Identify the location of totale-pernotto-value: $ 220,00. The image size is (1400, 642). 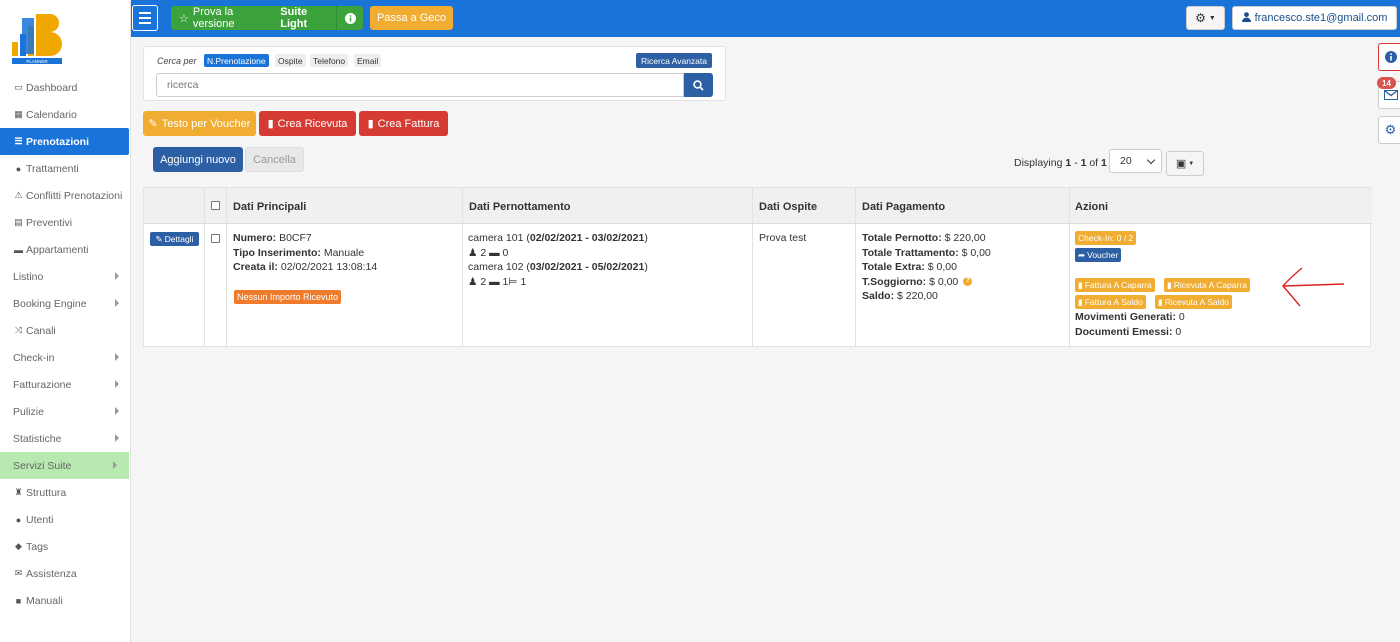
(965, 238).